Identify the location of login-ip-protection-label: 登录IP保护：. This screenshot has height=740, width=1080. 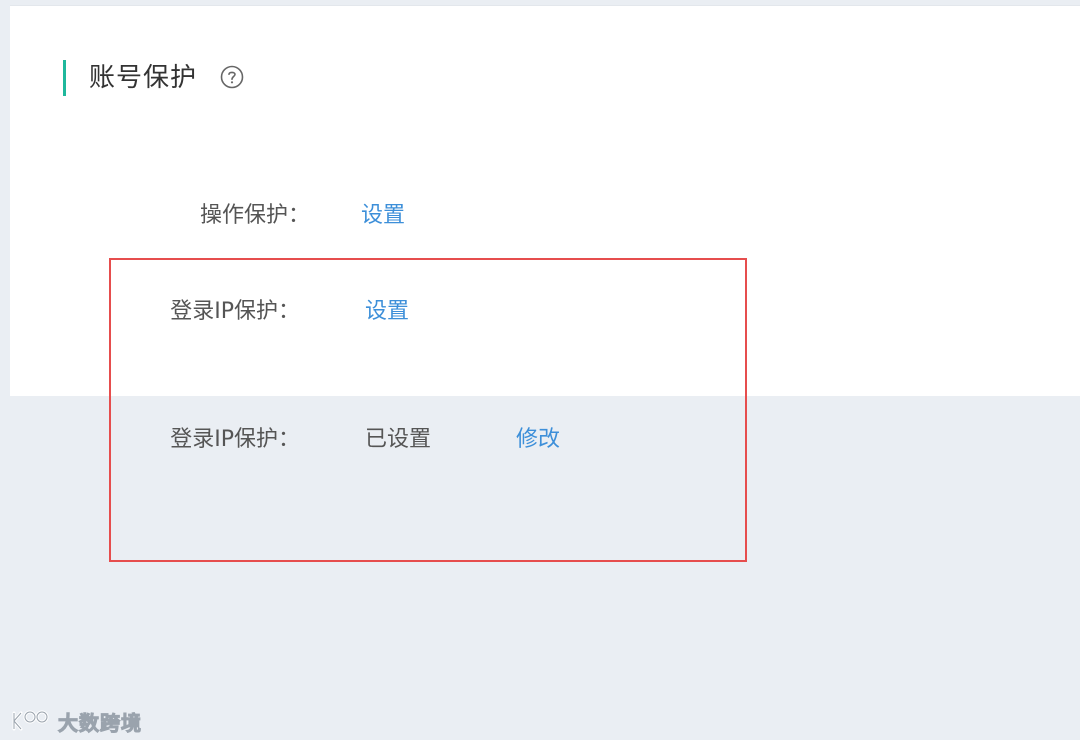
(235, 311).